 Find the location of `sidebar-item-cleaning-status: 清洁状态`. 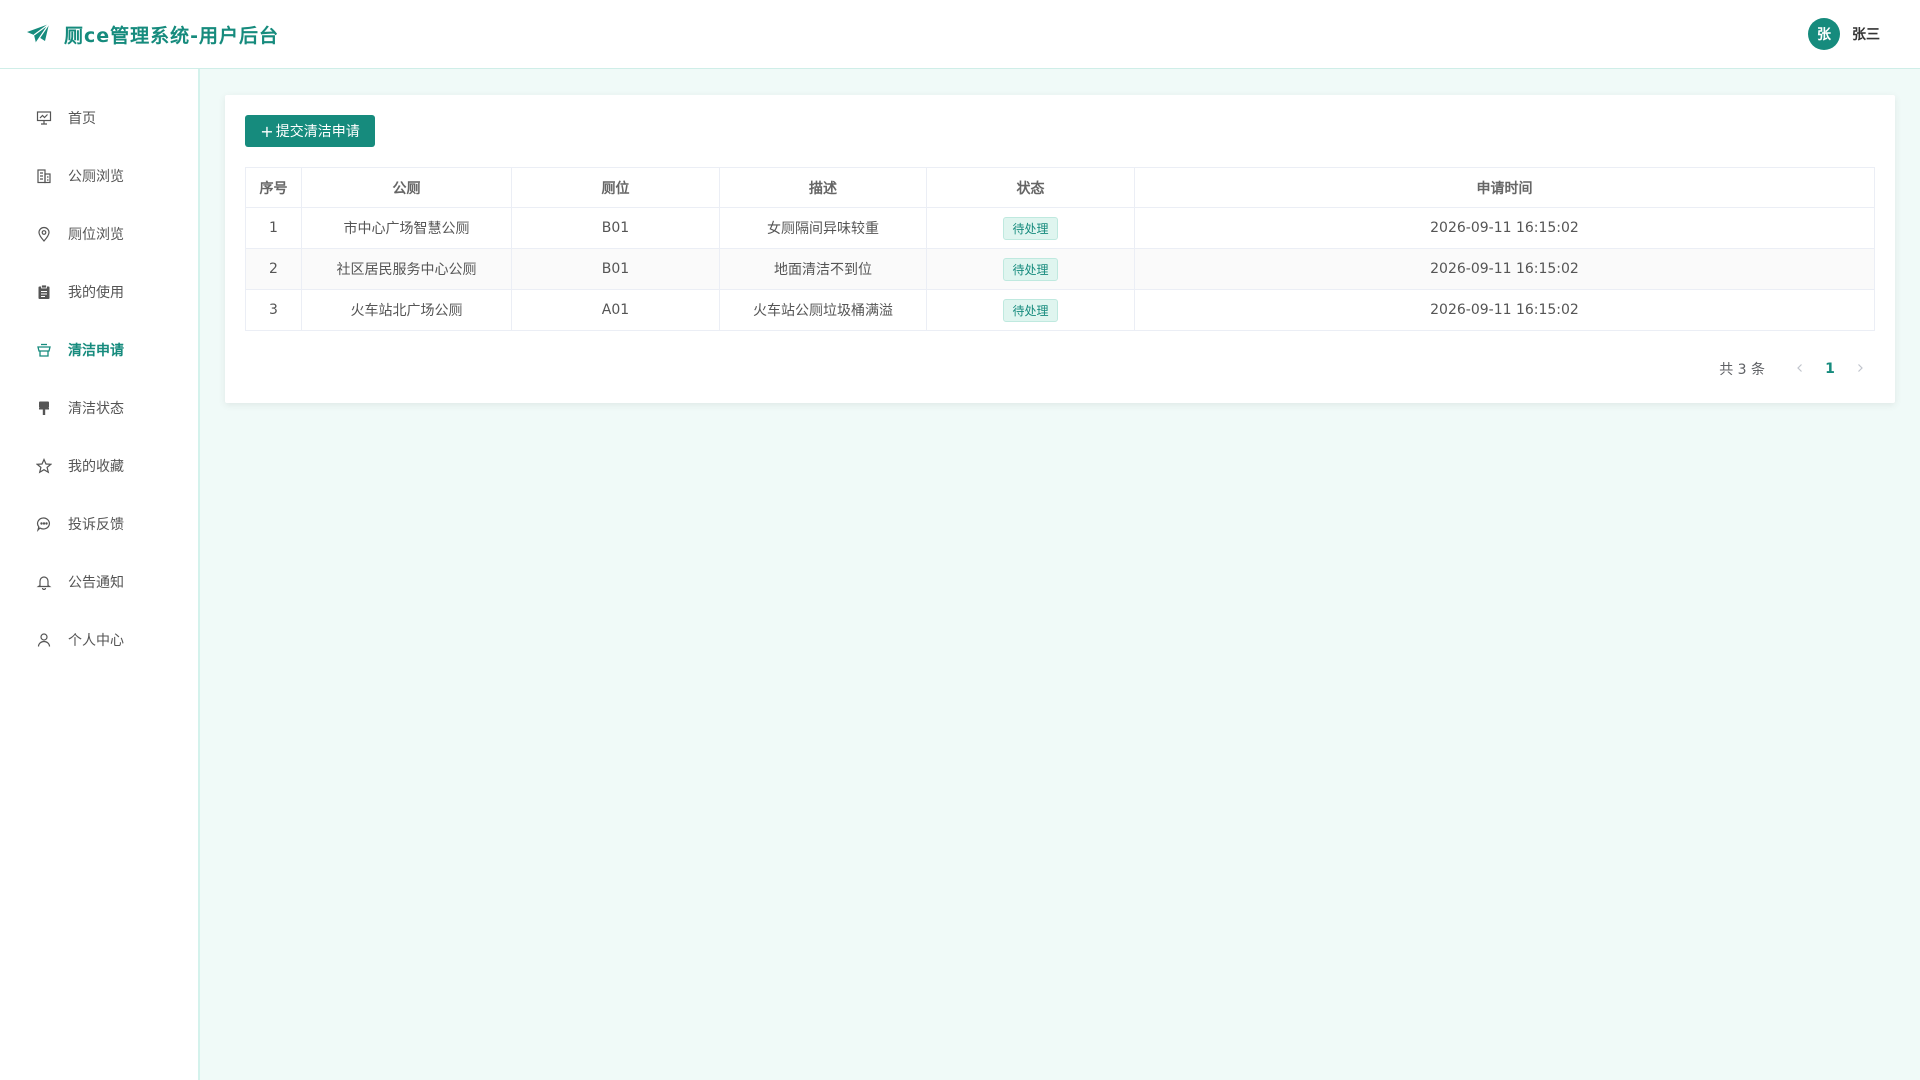

sidebar-item-cleaning-status: 清洁状态 is located at coordinates (99, 408).